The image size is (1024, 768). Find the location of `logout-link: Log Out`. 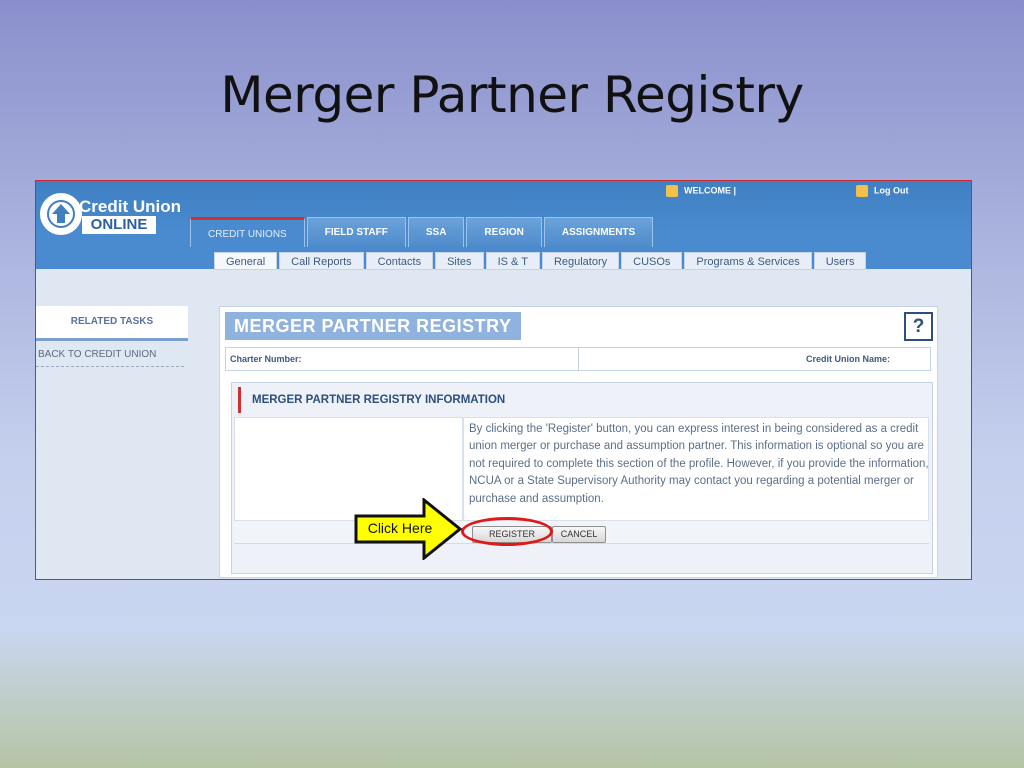

logout-link: Log Out is located at coordinates (882, 191).